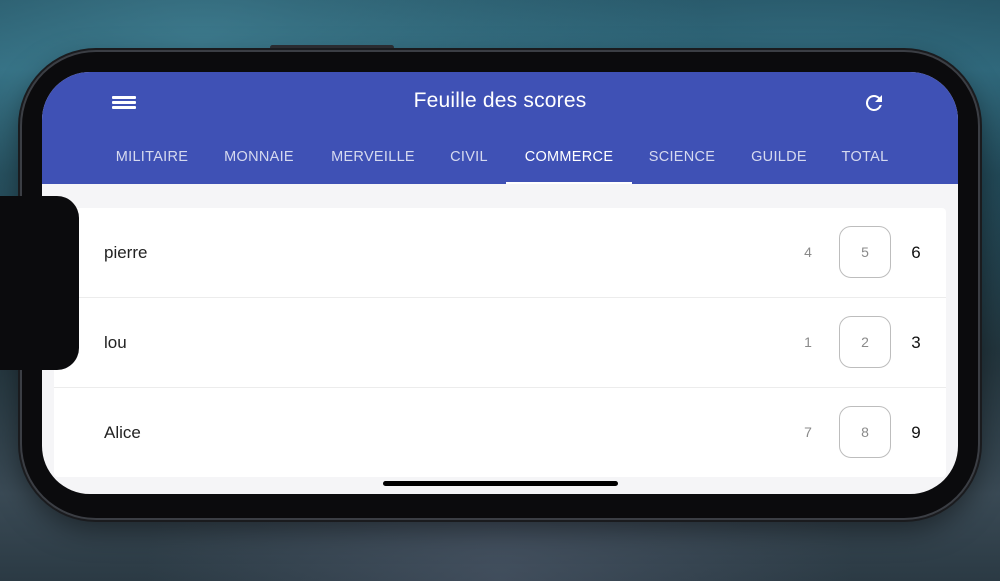 This screenshot has height=581, width=1000. Describe the element at coordinates (808, 432) in the screenshot. I see `previous-value: 7` at that location.